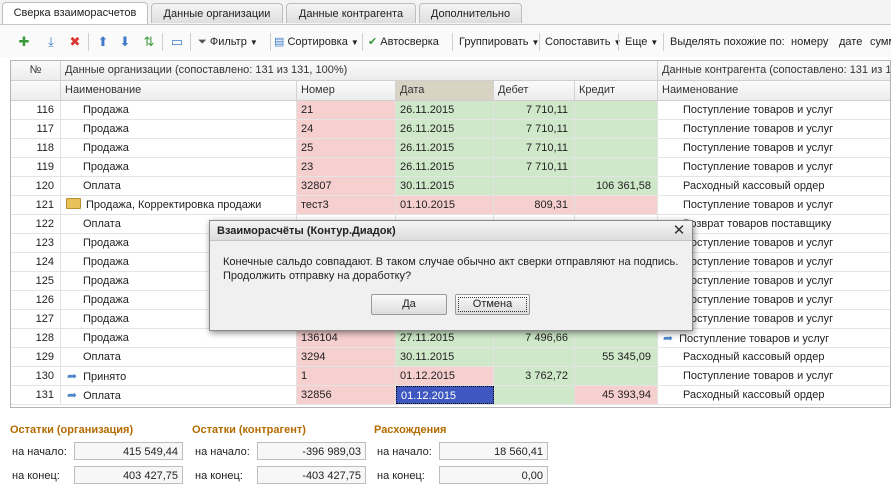 This screenshot has width=891, height=488. What do you see at coordinates (351, 13) in the screenshot?
I see `tab-partner-data: Данные контрагента` at bounding box center [351, 13].